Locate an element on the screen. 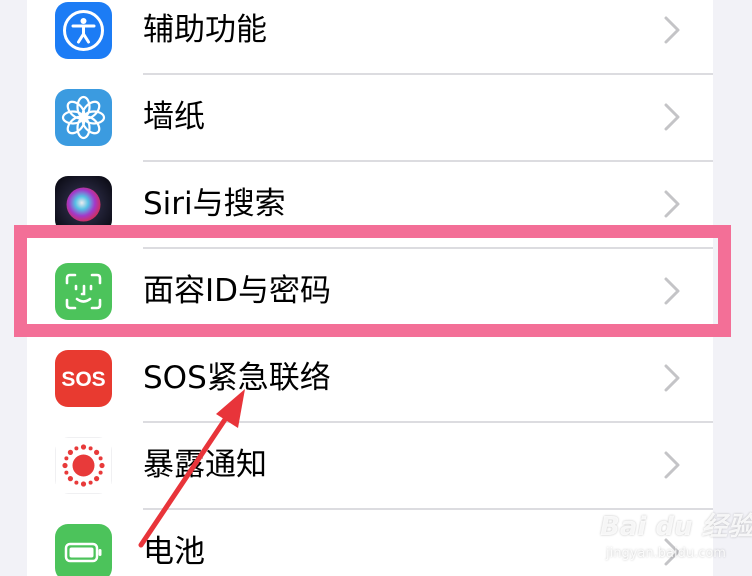 This screenshot has width=752, height=576. settings-row-label: 墙纸 is located at coordinates (174, 117).